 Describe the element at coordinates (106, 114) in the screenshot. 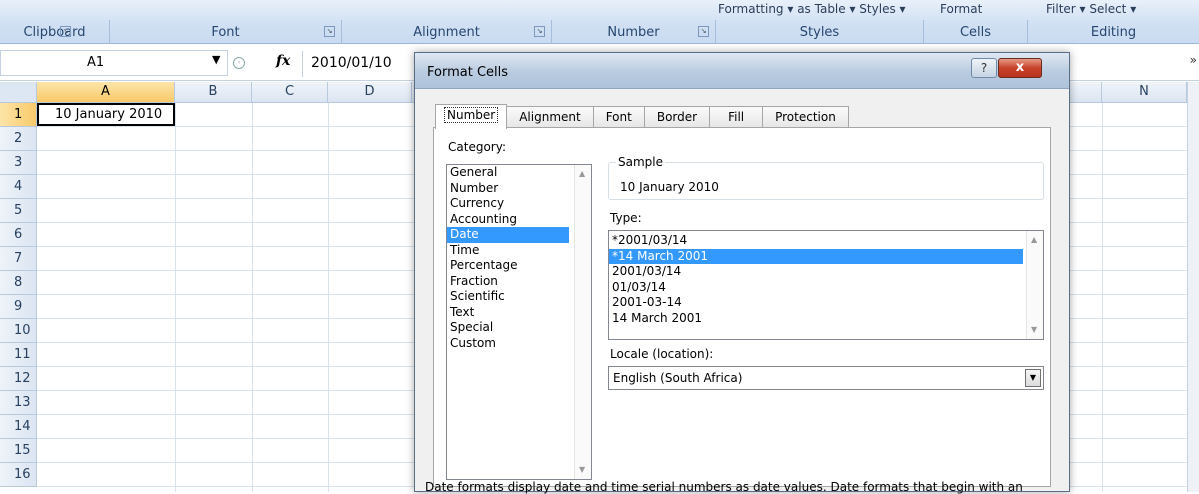

I see `cell-a1: 10 January 2010` at that location.